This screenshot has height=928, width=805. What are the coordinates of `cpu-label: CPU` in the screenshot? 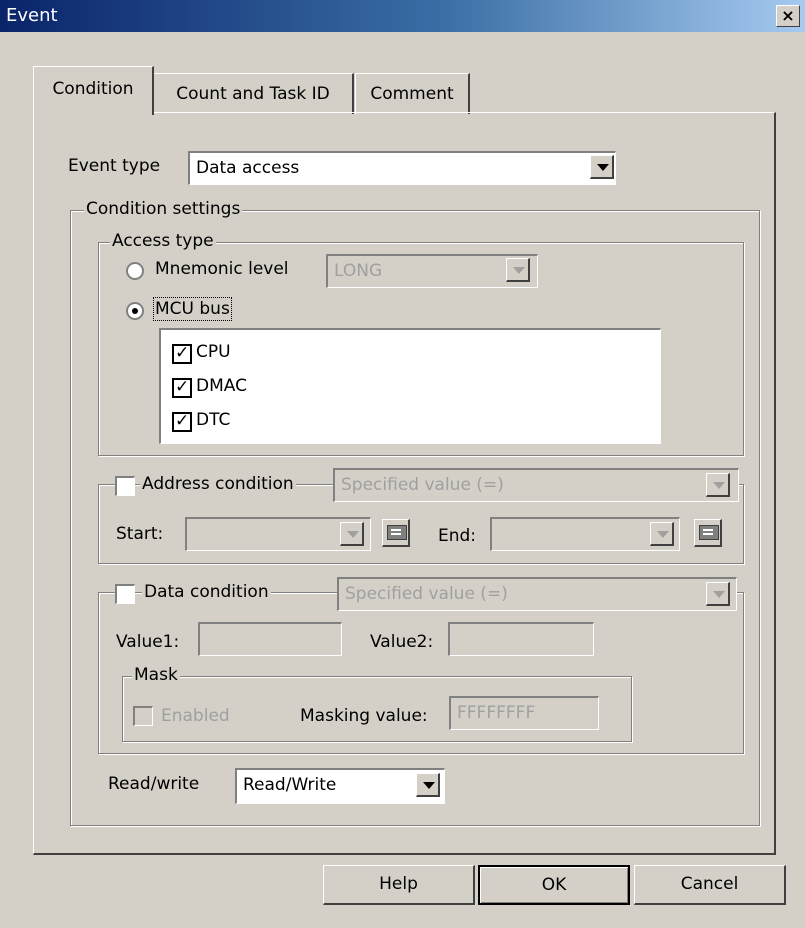 It's located at (213, 352).